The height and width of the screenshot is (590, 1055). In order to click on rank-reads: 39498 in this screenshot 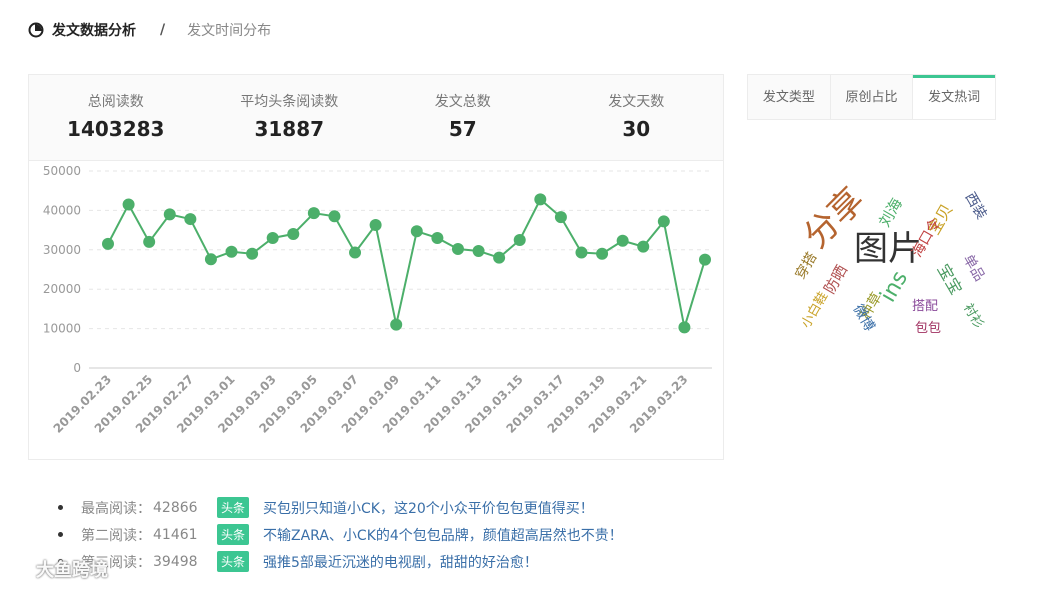, I will do `click(175, 561)`.